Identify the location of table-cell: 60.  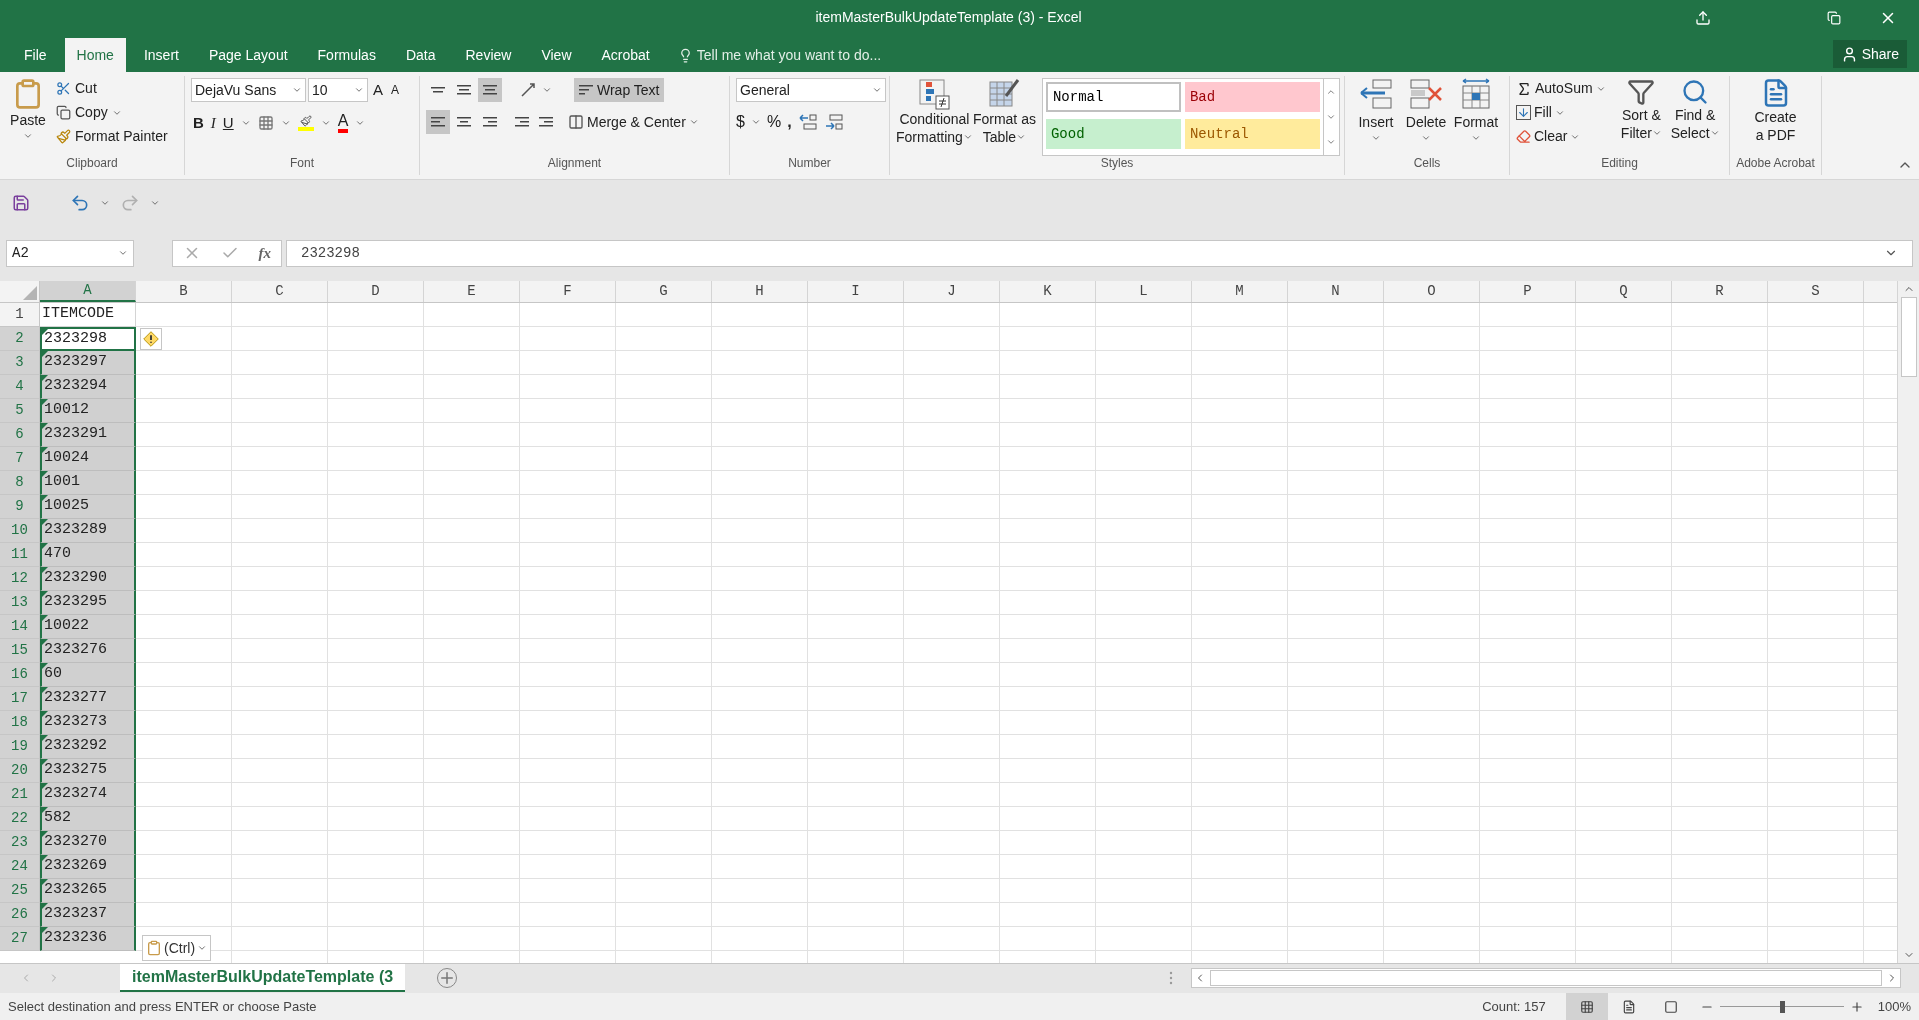
(88, 675).